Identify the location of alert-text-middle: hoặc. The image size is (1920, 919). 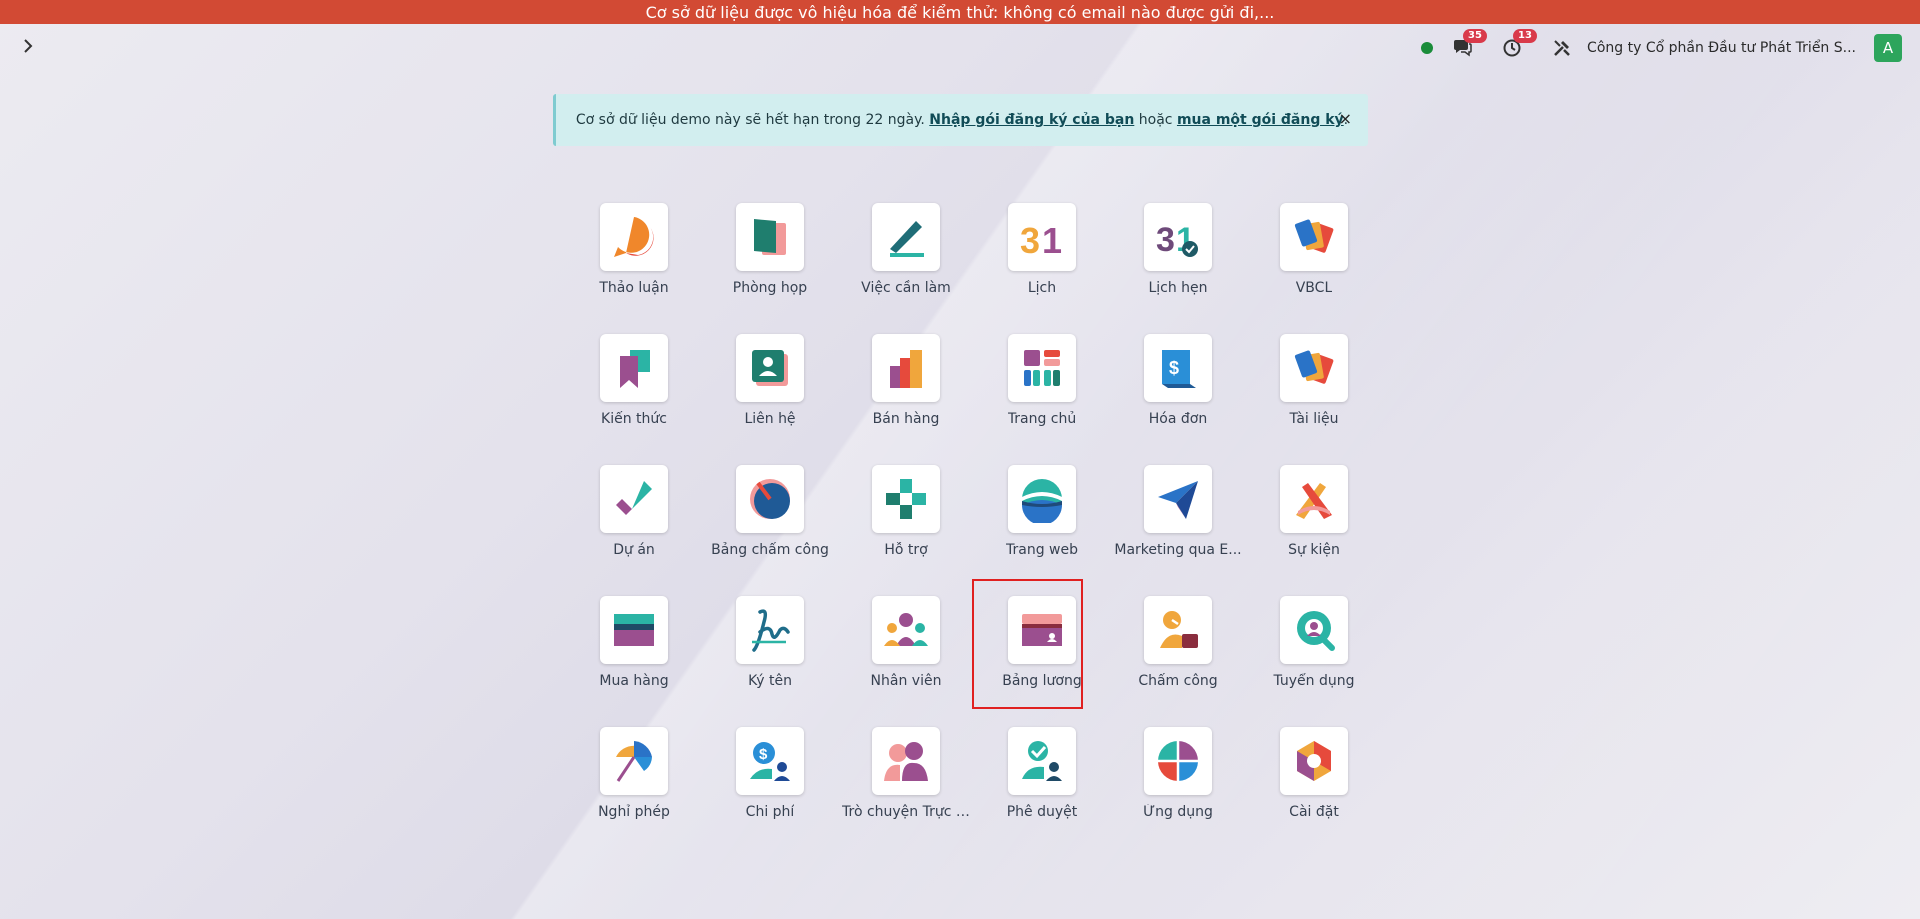
(1155, 120).